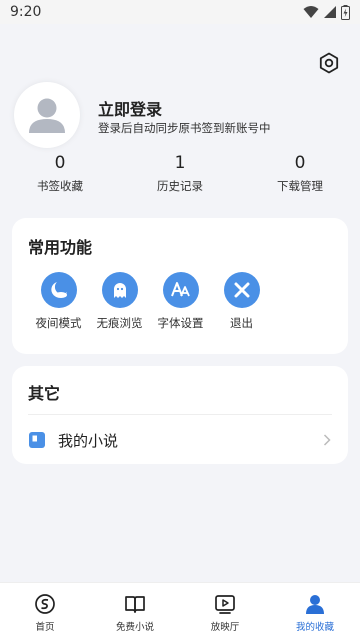  I want to click on stat-history: 1 历史记录, so click(180, 175).